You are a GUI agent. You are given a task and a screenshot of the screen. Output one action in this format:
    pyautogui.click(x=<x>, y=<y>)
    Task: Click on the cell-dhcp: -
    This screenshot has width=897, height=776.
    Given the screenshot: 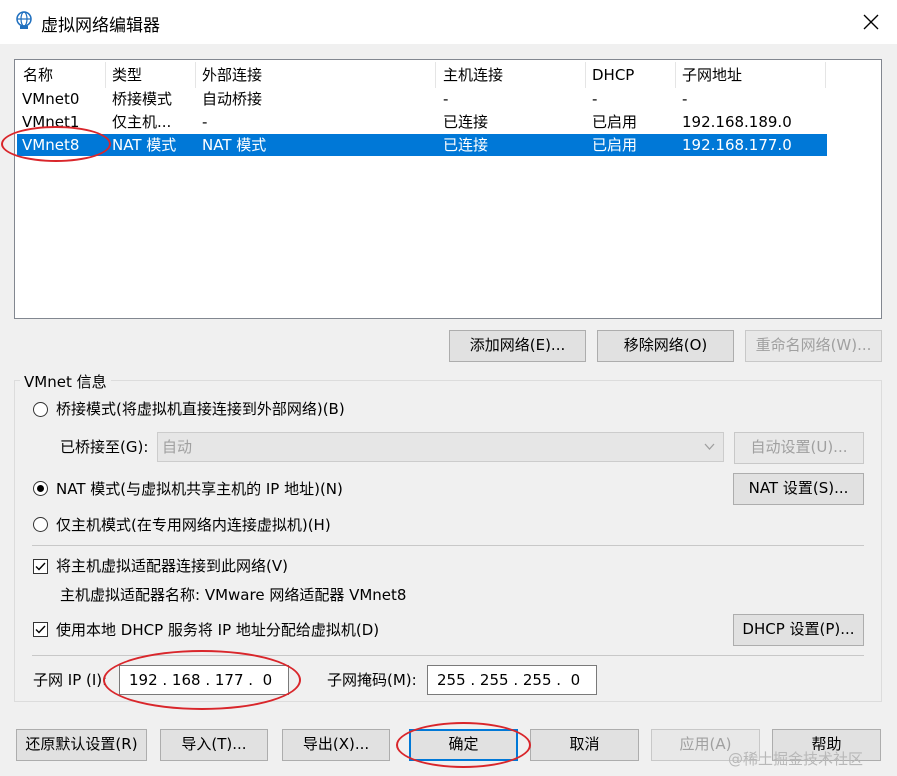 What is the action you would take?
    pyautogui.click(x=595, y=99)
    